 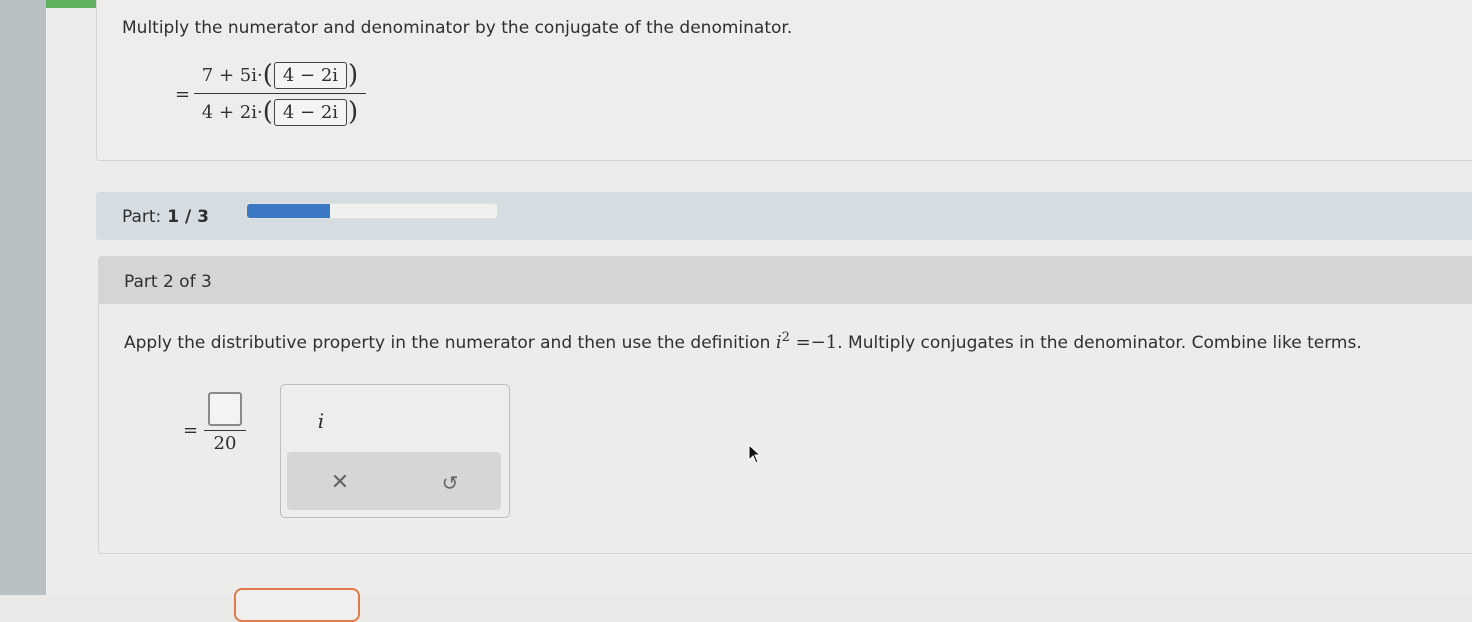 What do you see at coordinates (225, 443) in the screenshot?
I see `answer-denominator: 20` at bounding box center [225, 443].